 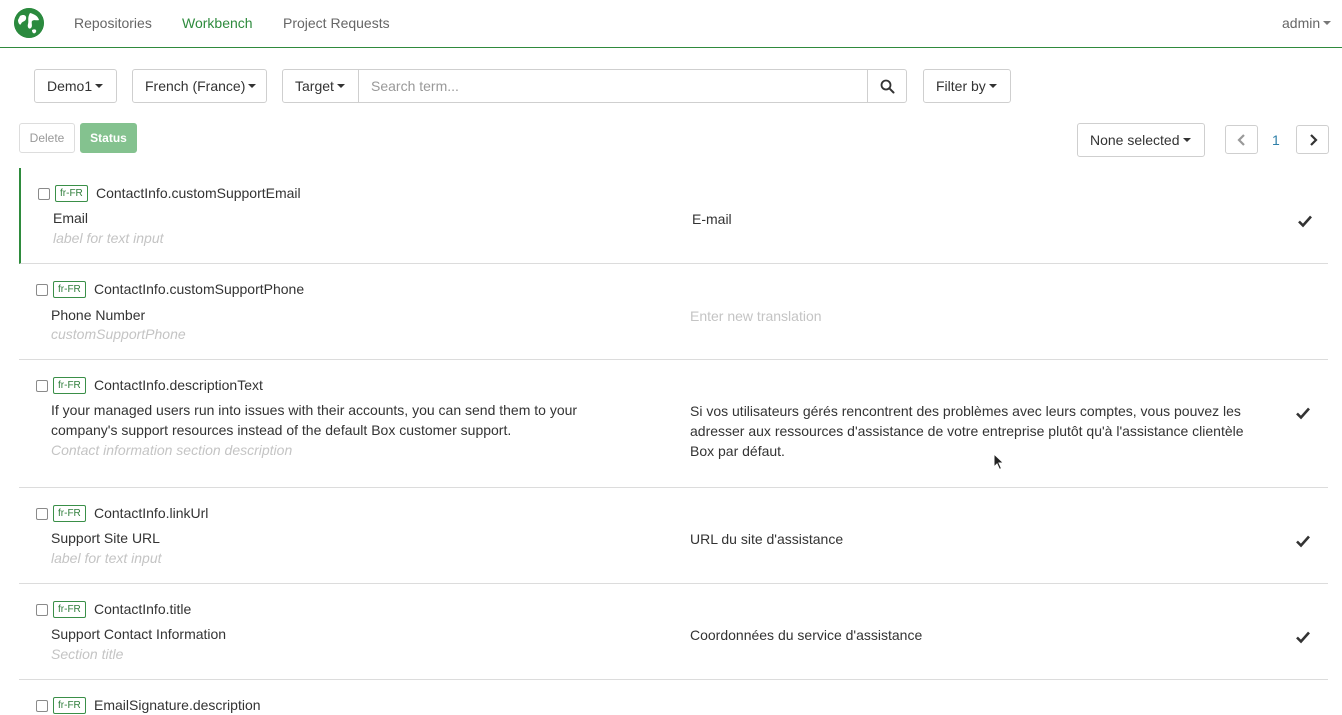 What do you see at coordinates (217, 23) in the screenshot?
I see `nav-workbench: Workbench` at bounding box center [217, 23].